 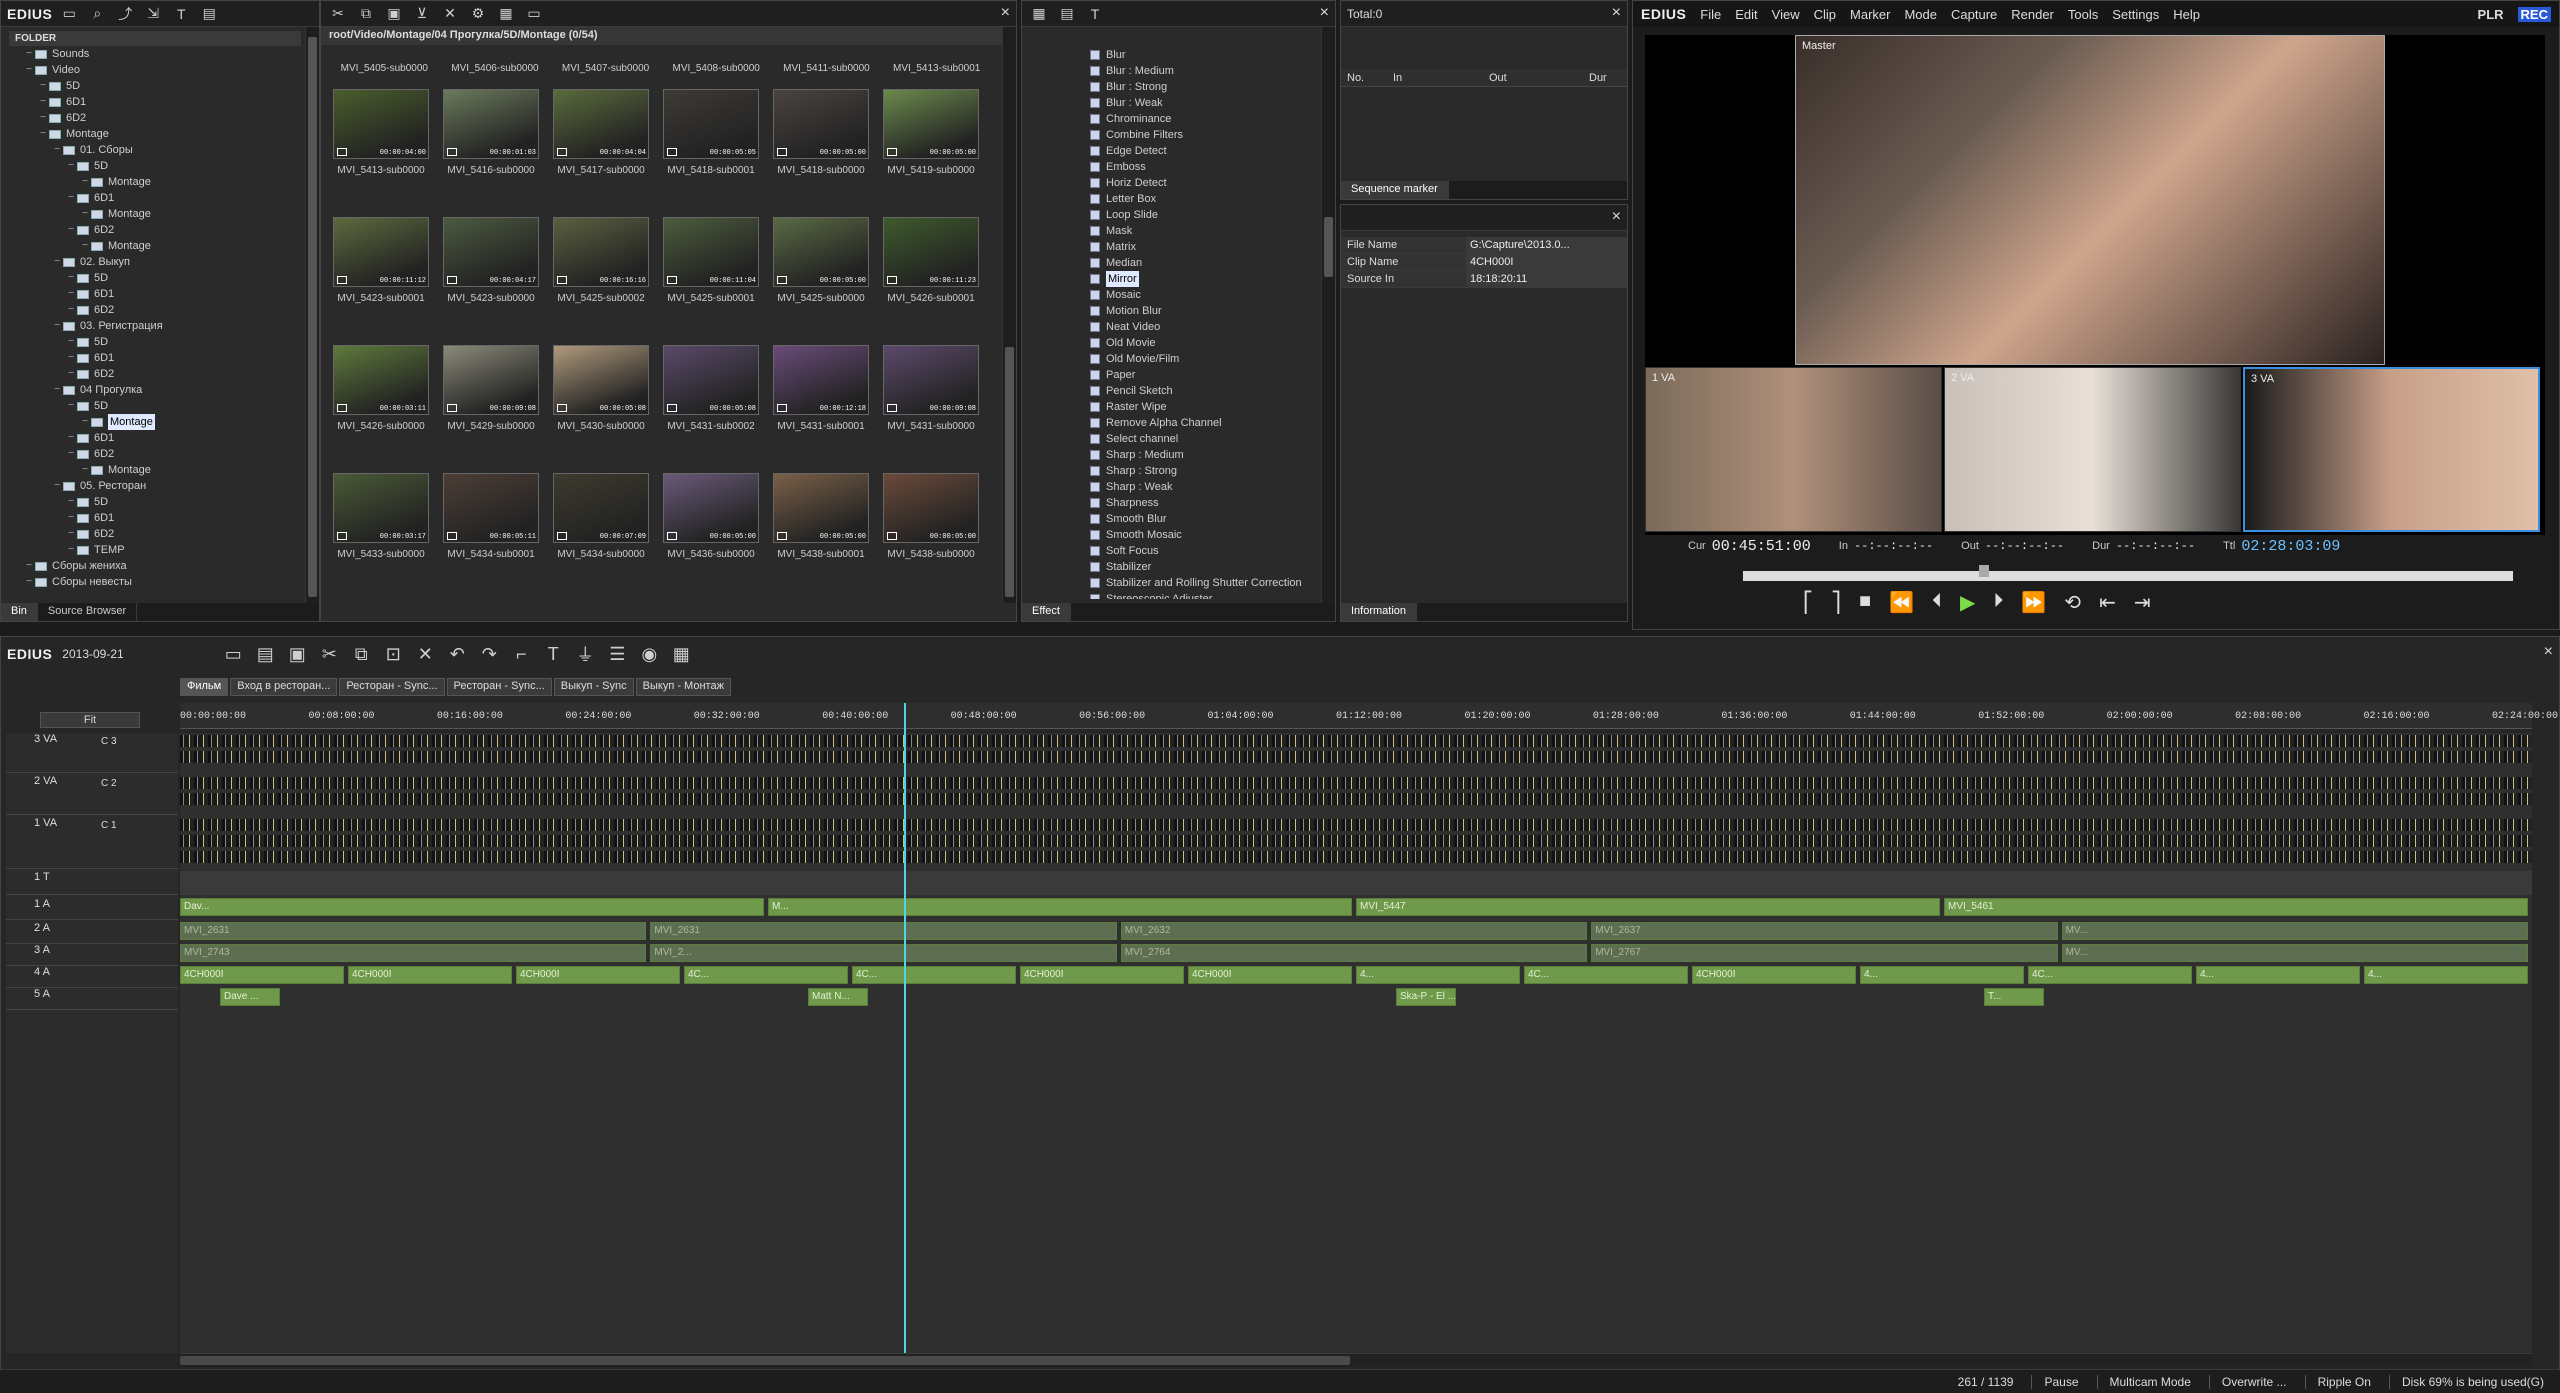 What do you see at coordinates (821, 132) in the screenshot?
I see `bin-clip: 00:00:05:00 MVI_5418-sub0000` at bounding box center [821, 132].